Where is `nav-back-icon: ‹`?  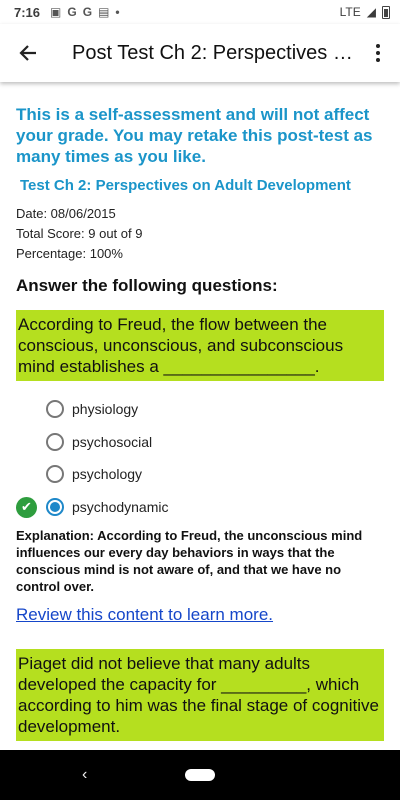 nav-back-icon: ‹ is located at coordinates (84, 775).